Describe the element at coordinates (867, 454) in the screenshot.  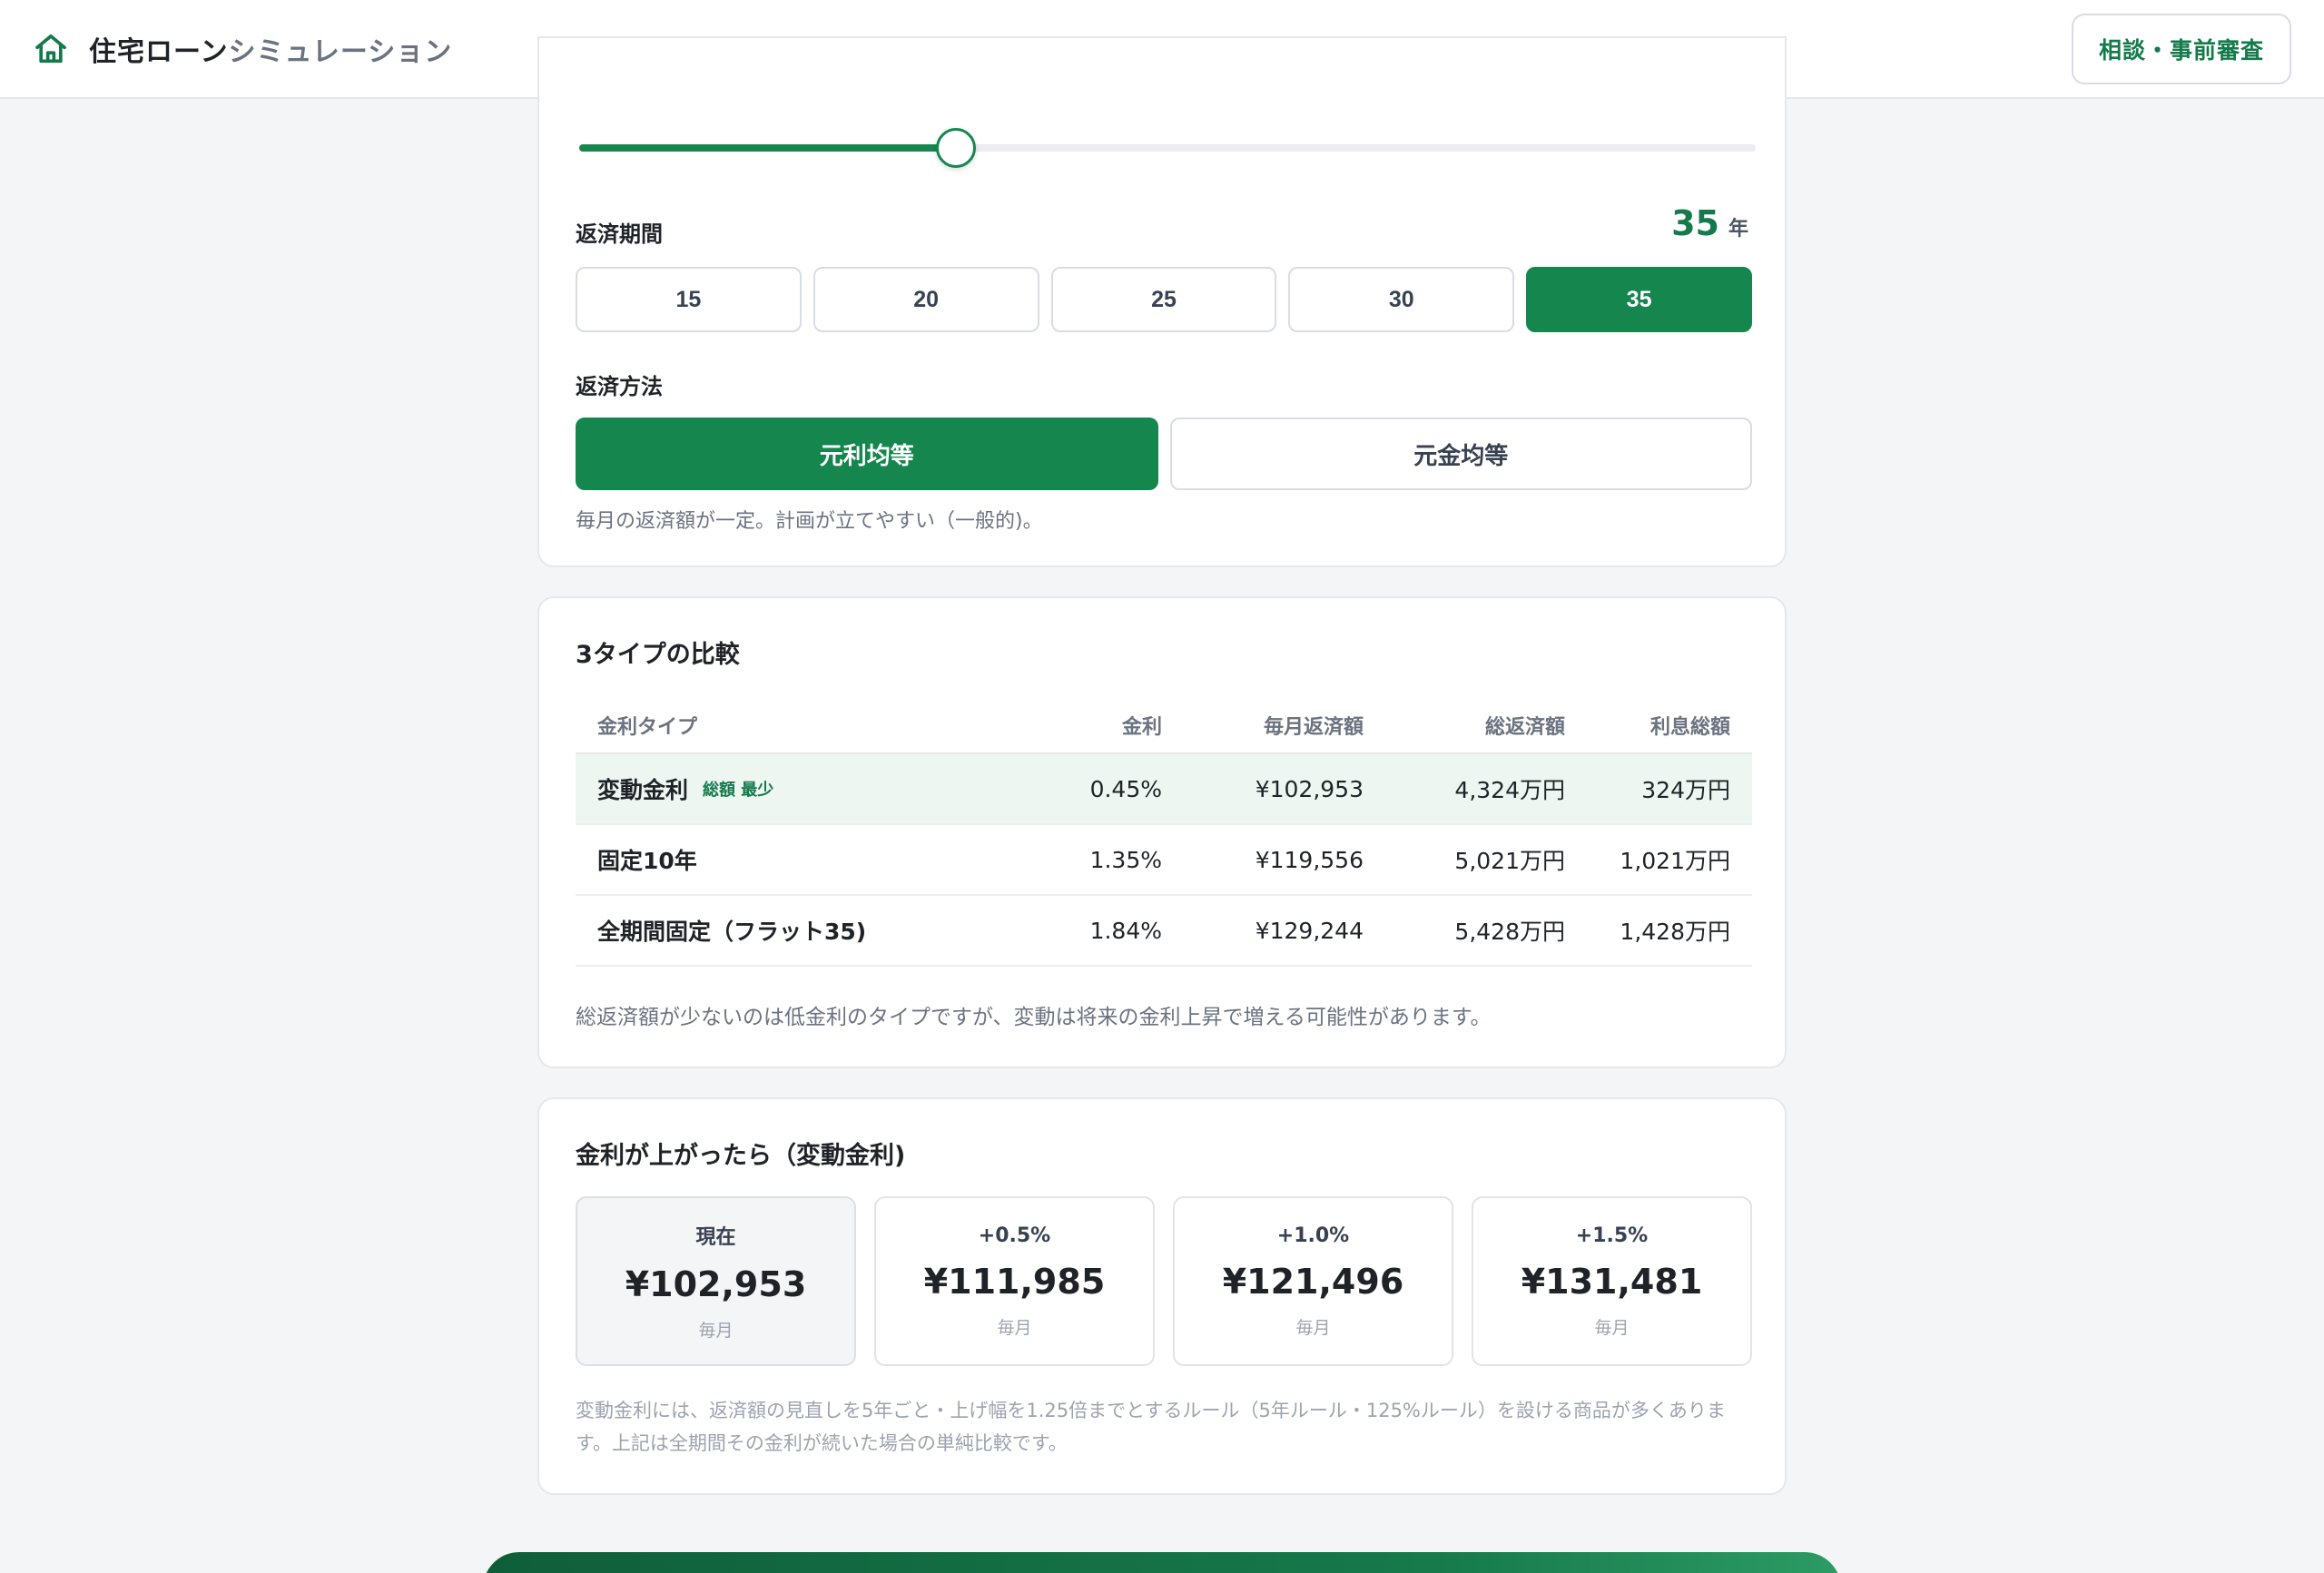
I see `method-option-equal-payment: 元利均等` at that location.